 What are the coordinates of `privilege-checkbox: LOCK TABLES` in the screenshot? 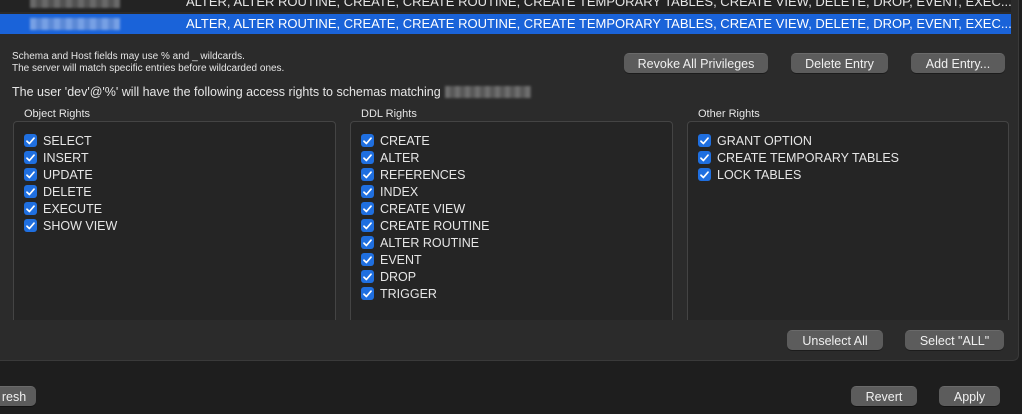 It's located at (798, 174).